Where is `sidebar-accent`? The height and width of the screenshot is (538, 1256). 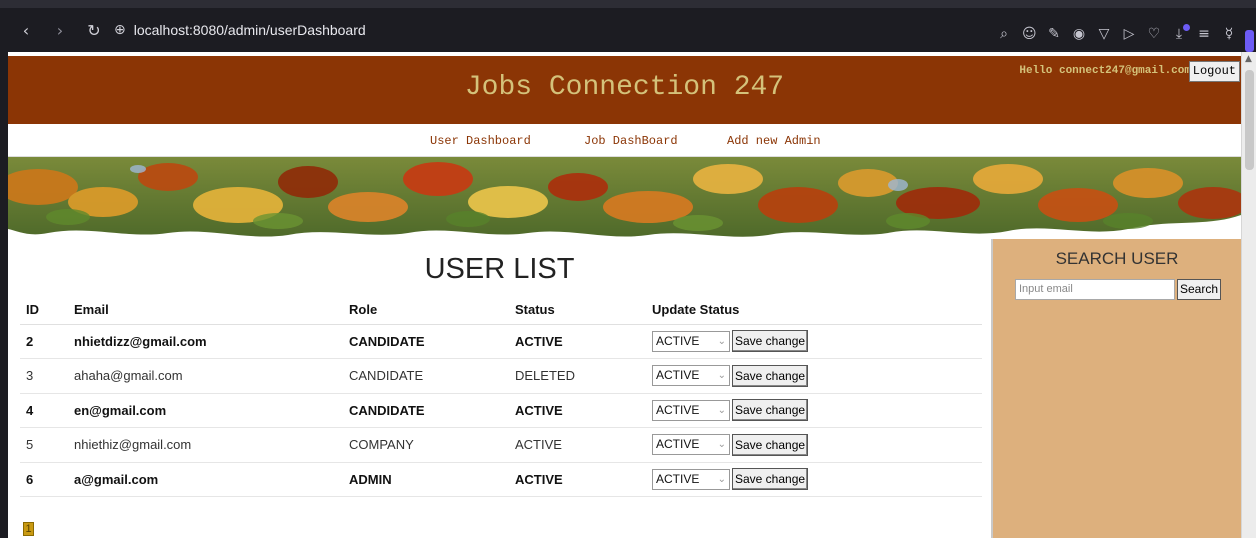
sidebar-accent is located at coordinates (1249, 41).